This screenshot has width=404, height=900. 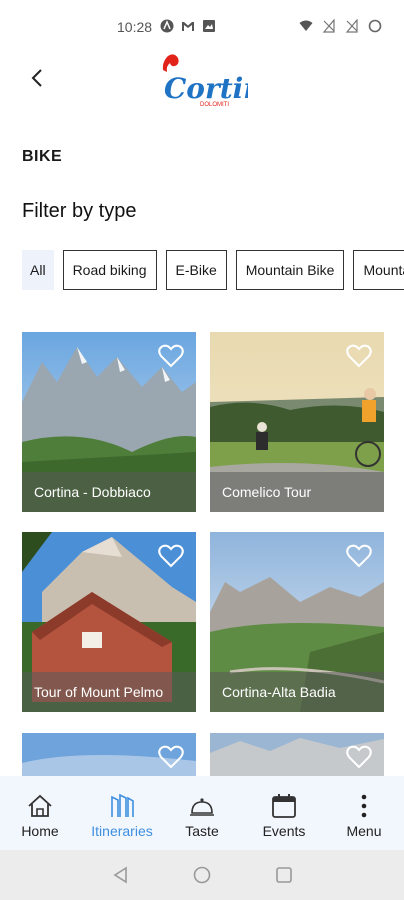 I want to click on nav-menu-label: Menu, so click(x=364, y=831).